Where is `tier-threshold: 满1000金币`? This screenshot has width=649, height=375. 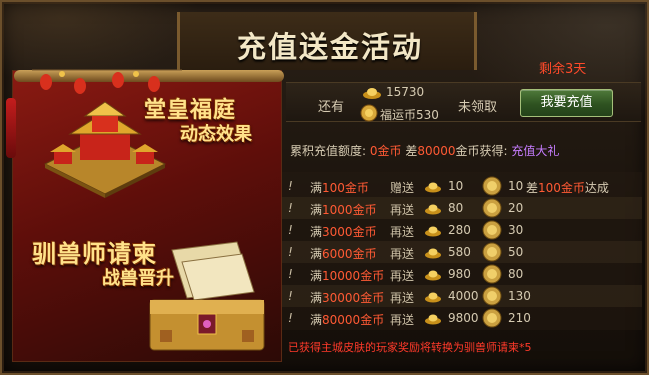
tier-threshold: 满1000金币 is located at coordinates (343, 209).